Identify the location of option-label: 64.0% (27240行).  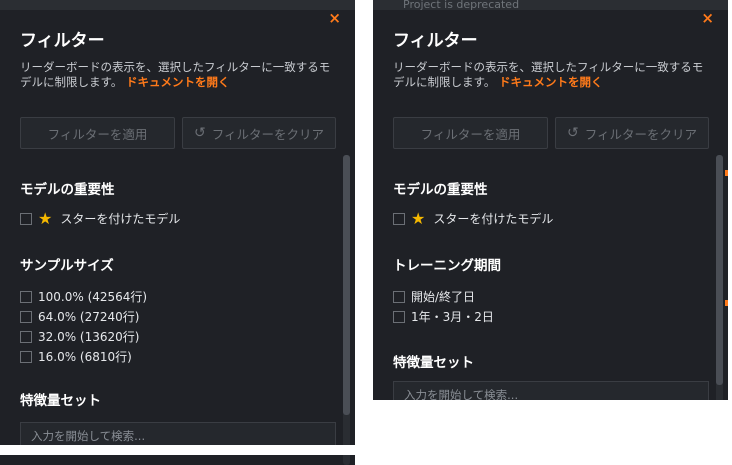
(89, 317).